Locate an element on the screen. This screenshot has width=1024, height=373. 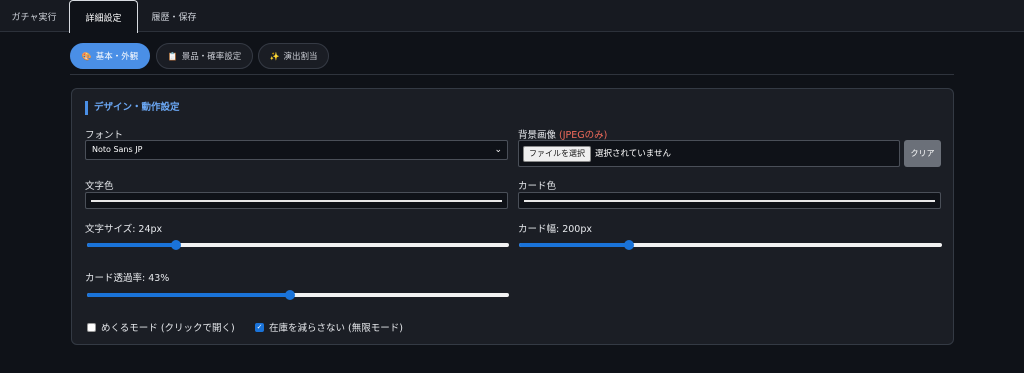
card-color-input is located at coordinates (729, 200).